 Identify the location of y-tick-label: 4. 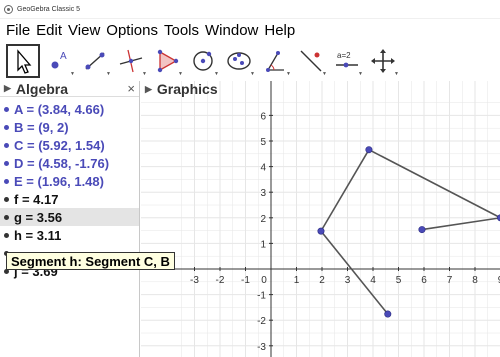
(263, 168).